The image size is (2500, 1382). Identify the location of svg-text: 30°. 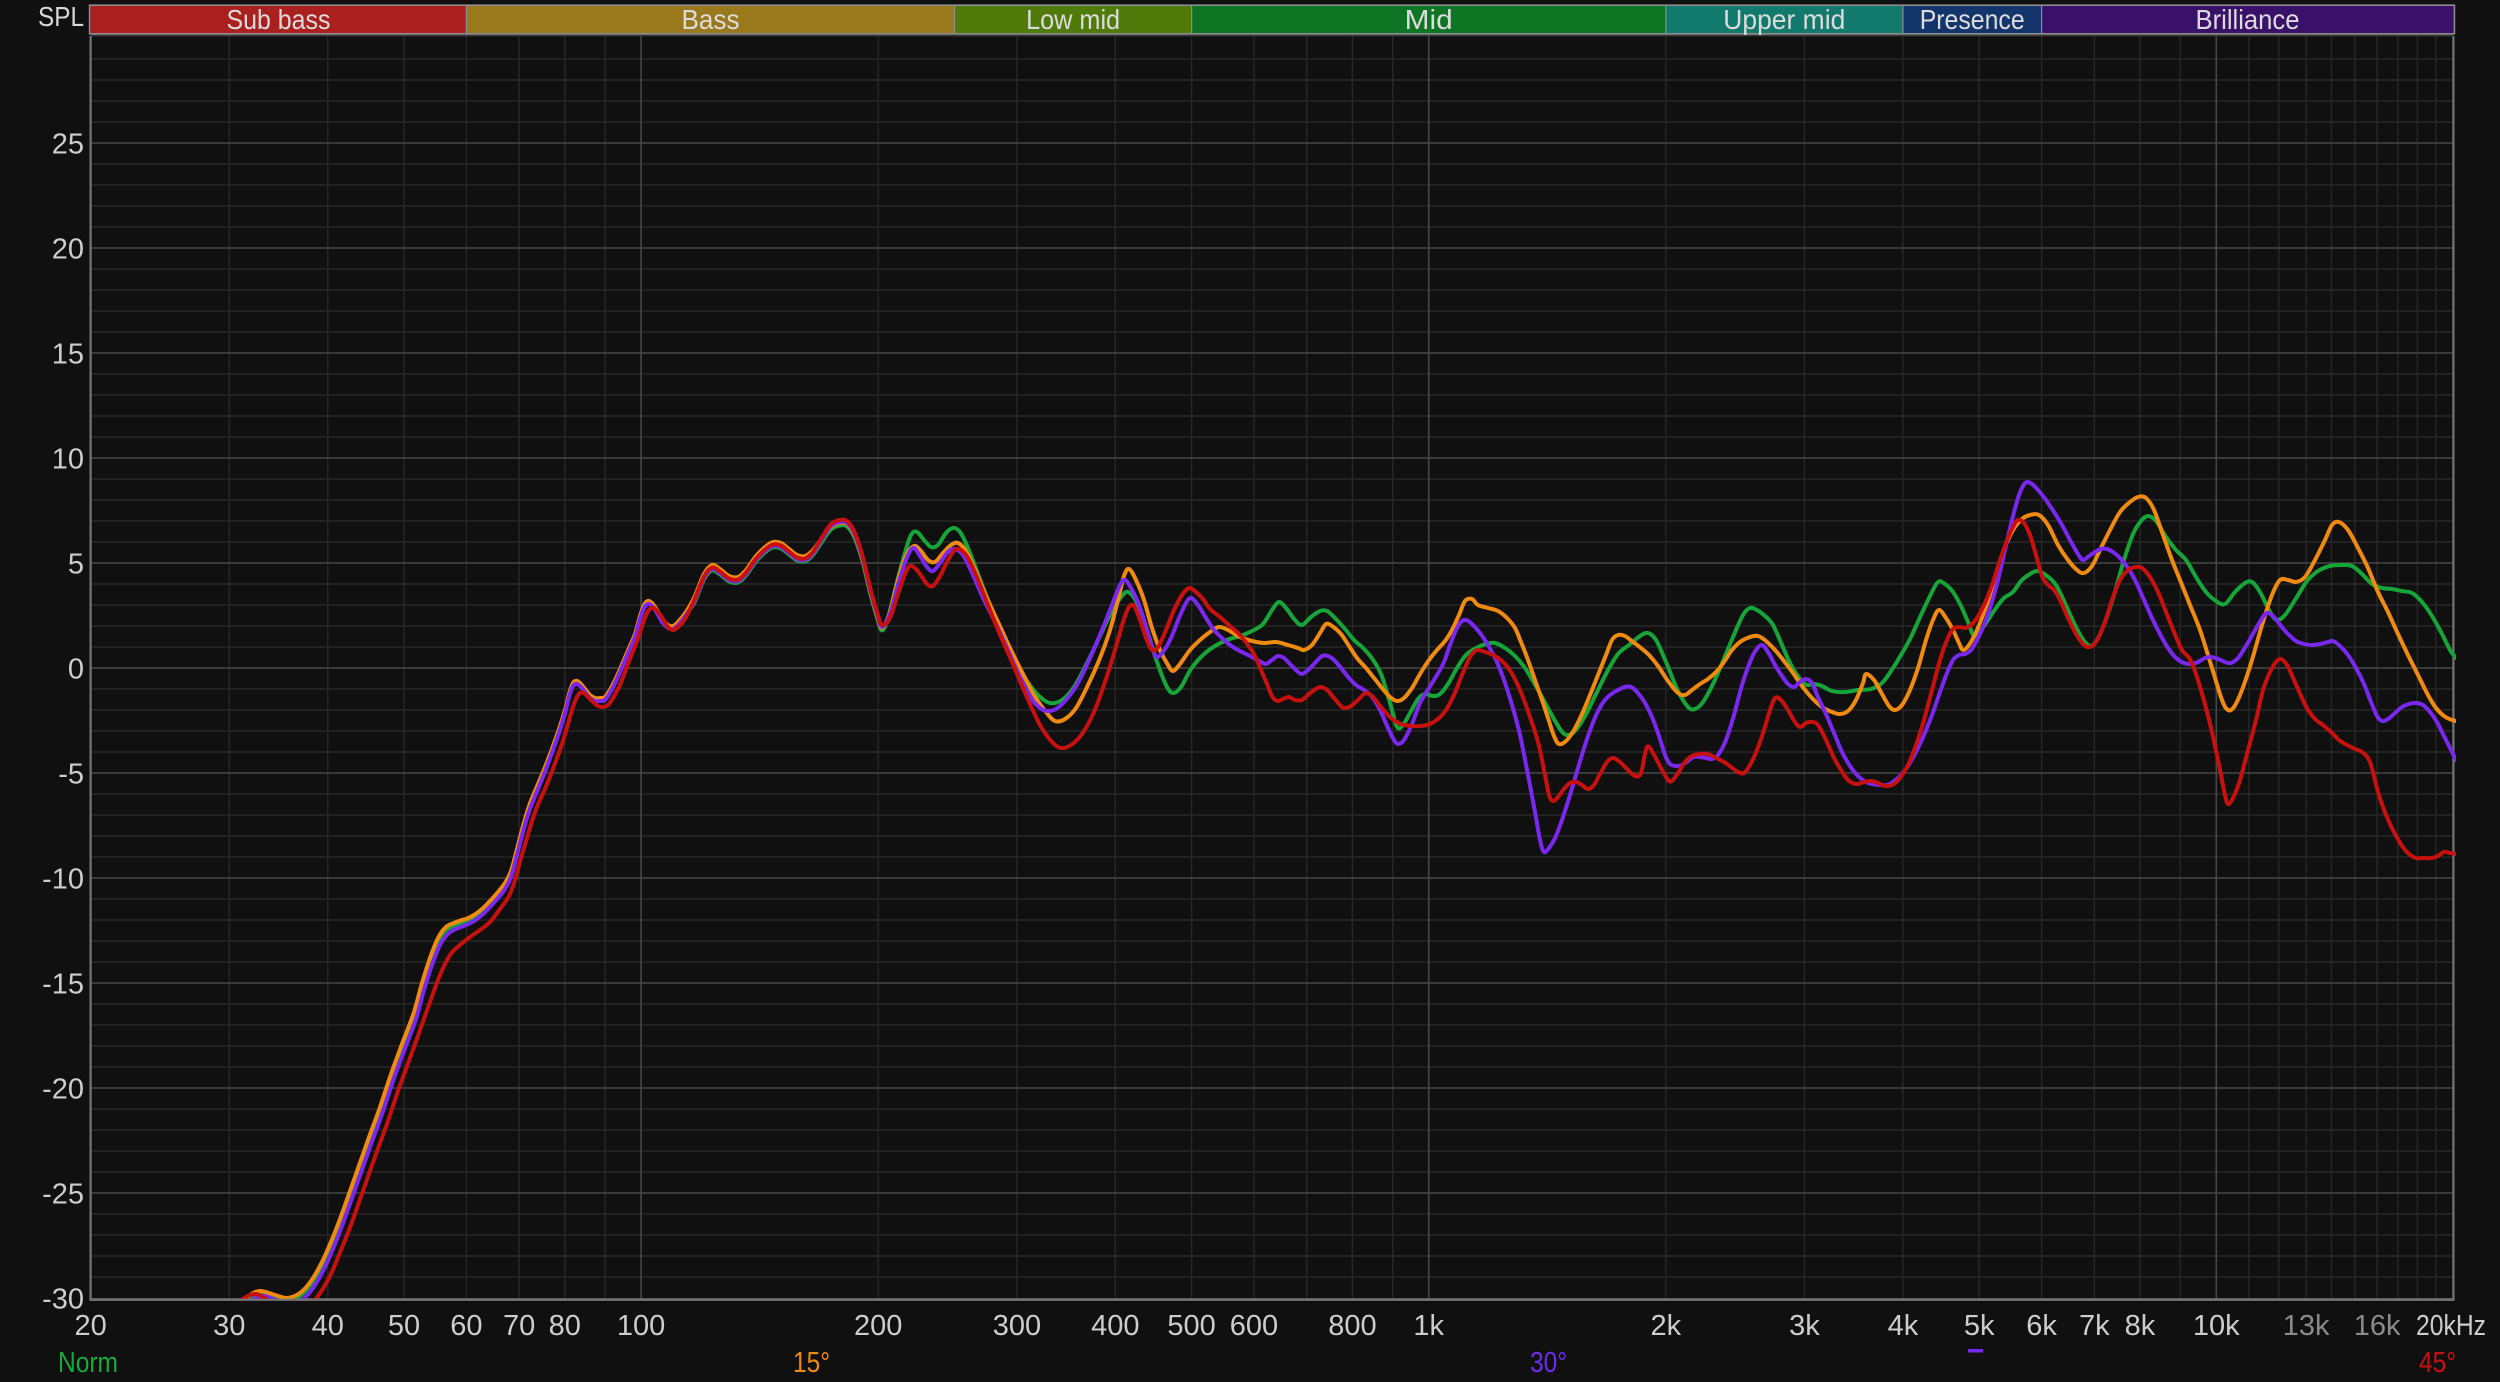
(1548, 1363).